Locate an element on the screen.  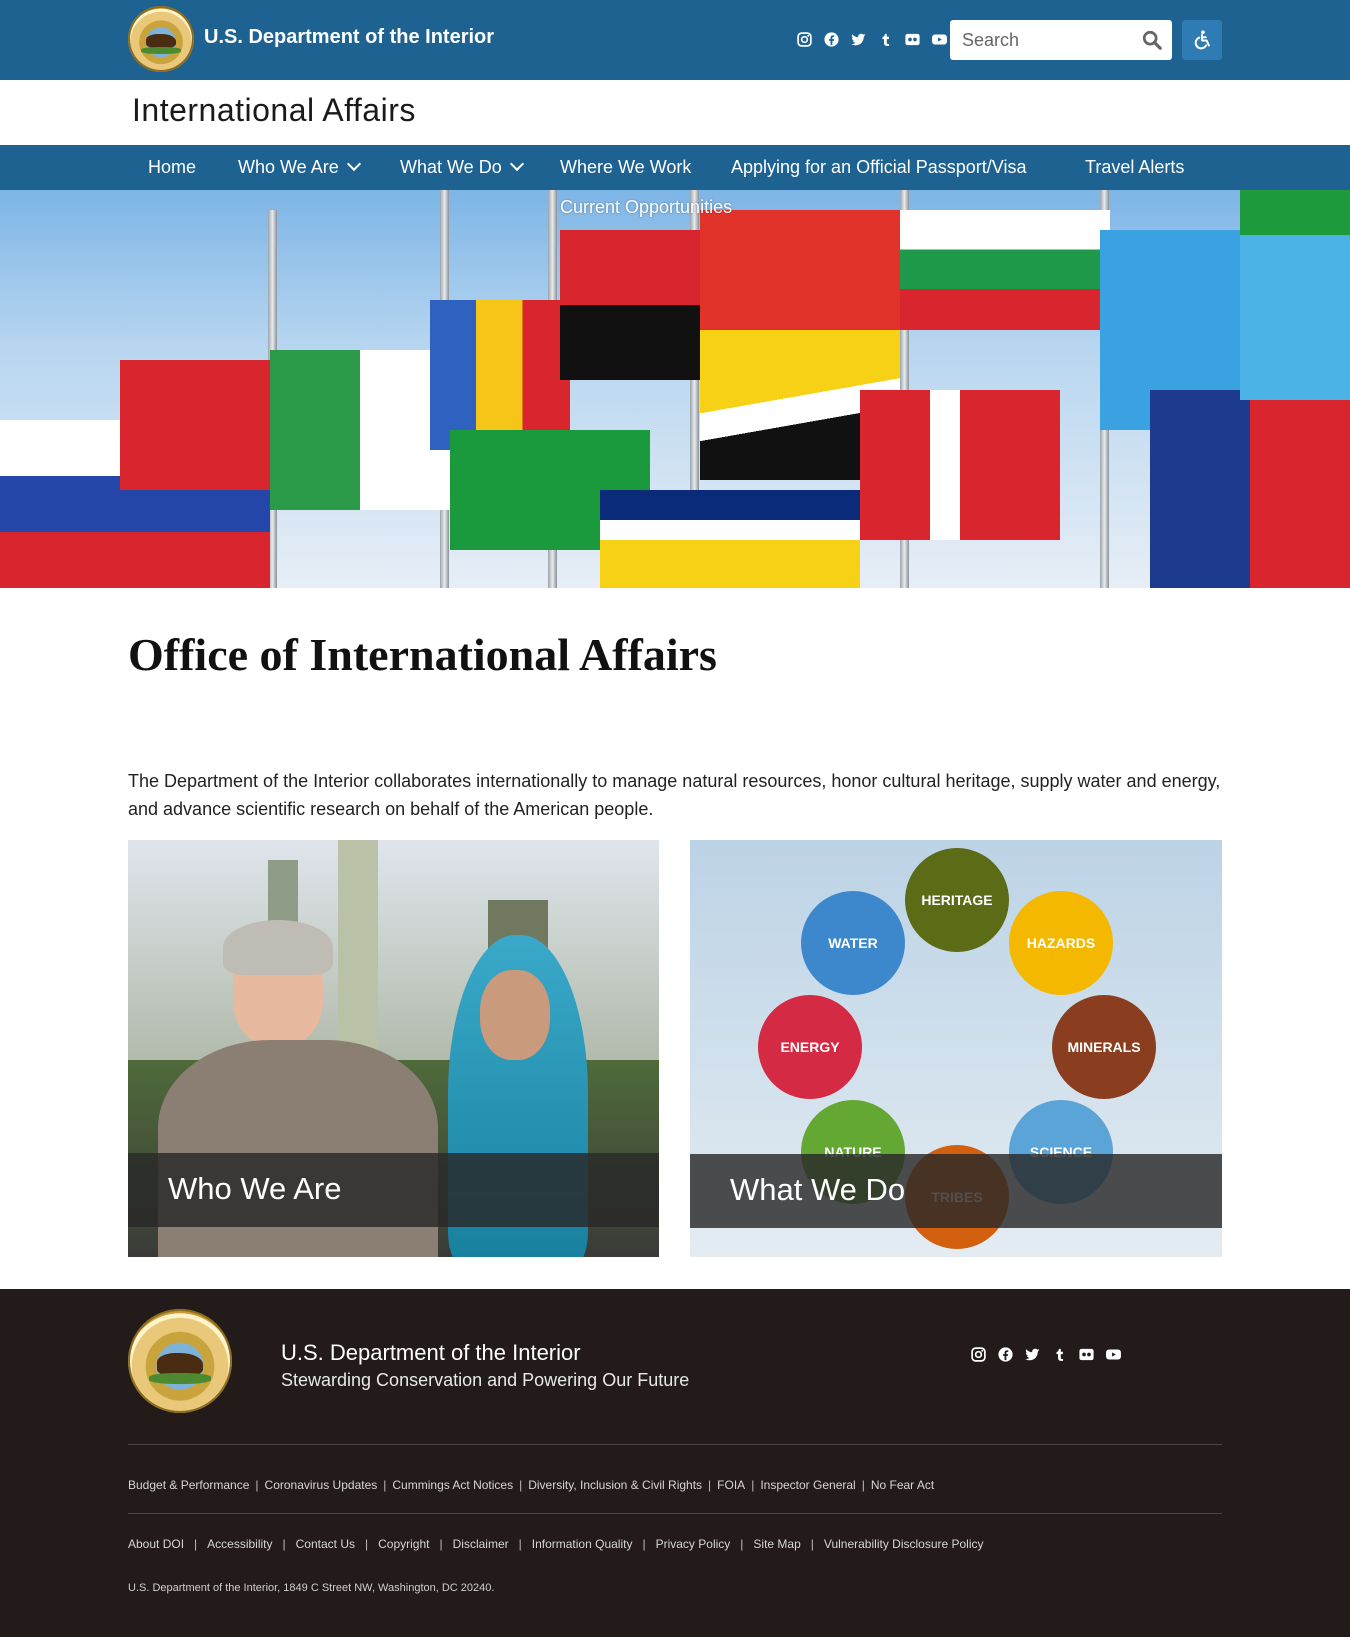
card-title: What We Do is located at coordinates (818, 1189).